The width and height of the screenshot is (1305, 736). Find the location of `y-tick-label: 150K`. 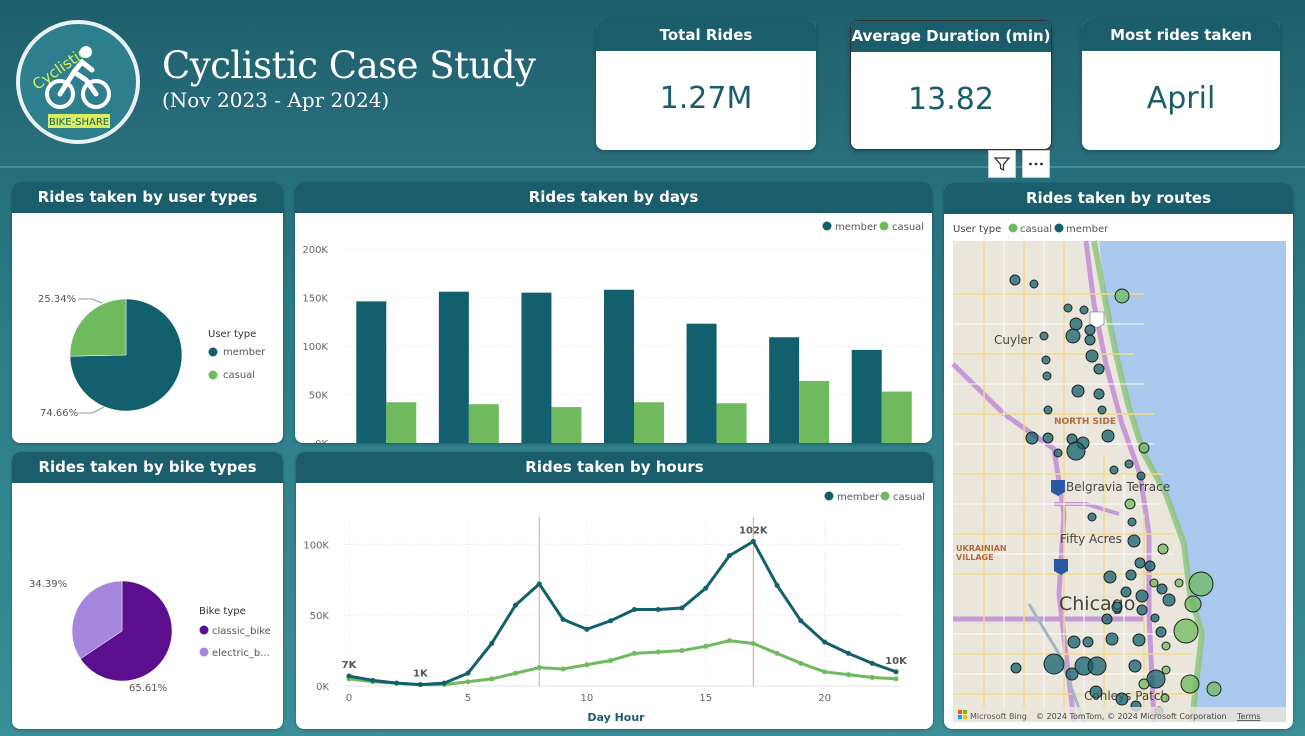

y-tick-label: 150K is located at coordinates (315, 299).